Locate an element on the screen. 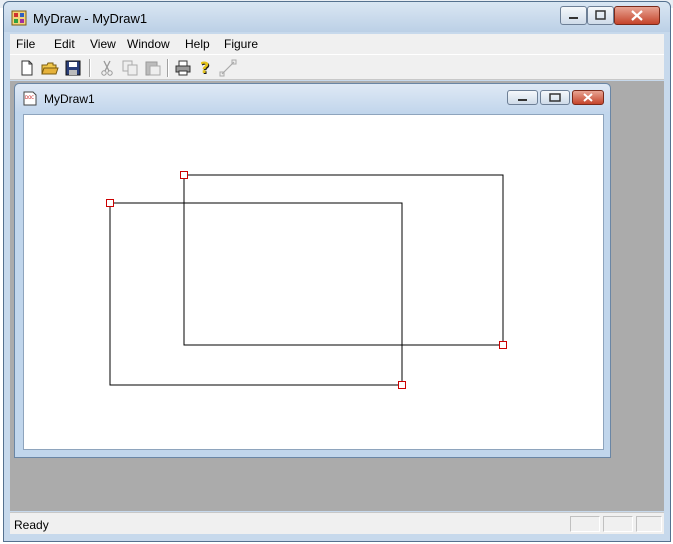 This screenshot has height=544, width=673. paste-icon is located at coordinates (153, 68).